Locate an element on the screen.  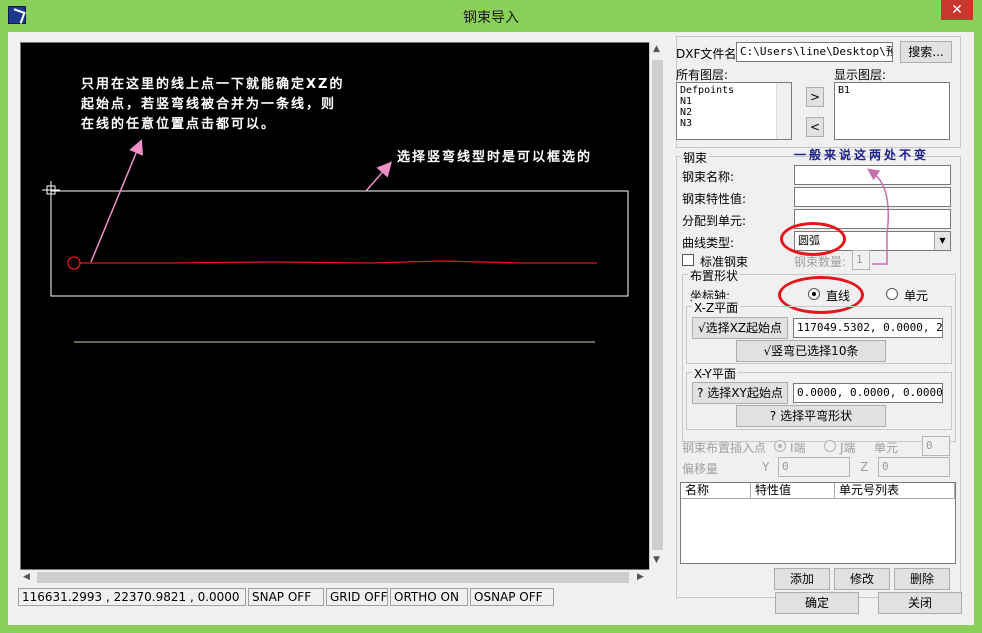
axis-element-label: 单元 is located at coordinates (916, 296).